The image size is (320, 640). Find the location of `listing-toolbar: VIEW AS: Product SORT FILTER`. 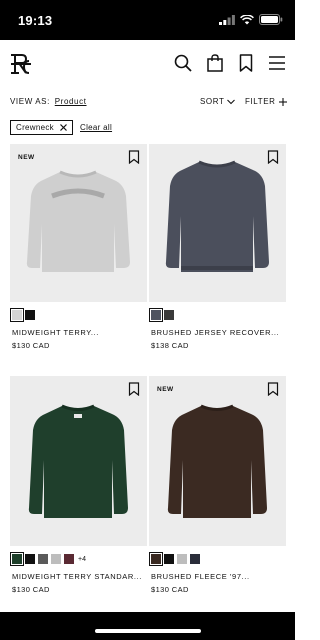

listing-toolbar: VIEW AS: Product SORT FILTER is located at coordinates (147, 102).